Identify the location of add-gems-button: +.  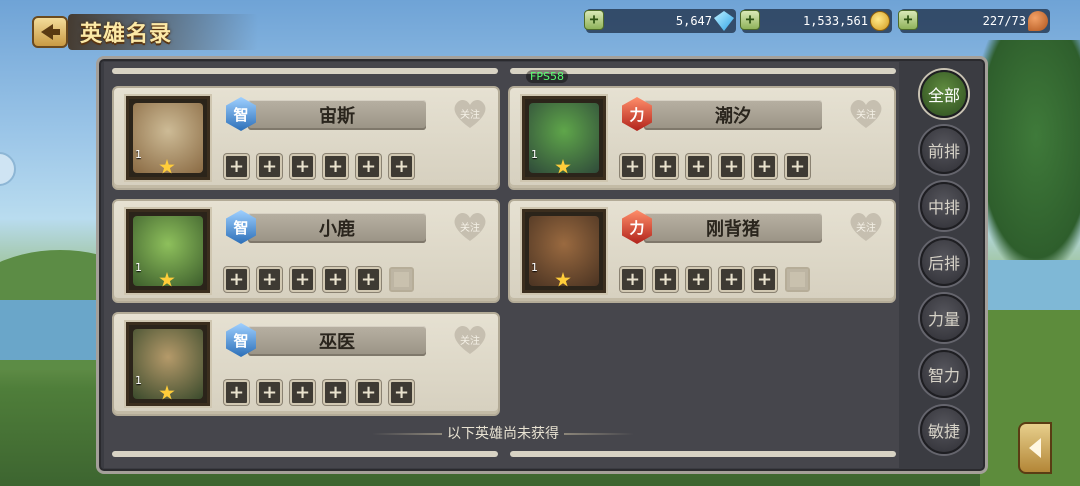
(594, 20).